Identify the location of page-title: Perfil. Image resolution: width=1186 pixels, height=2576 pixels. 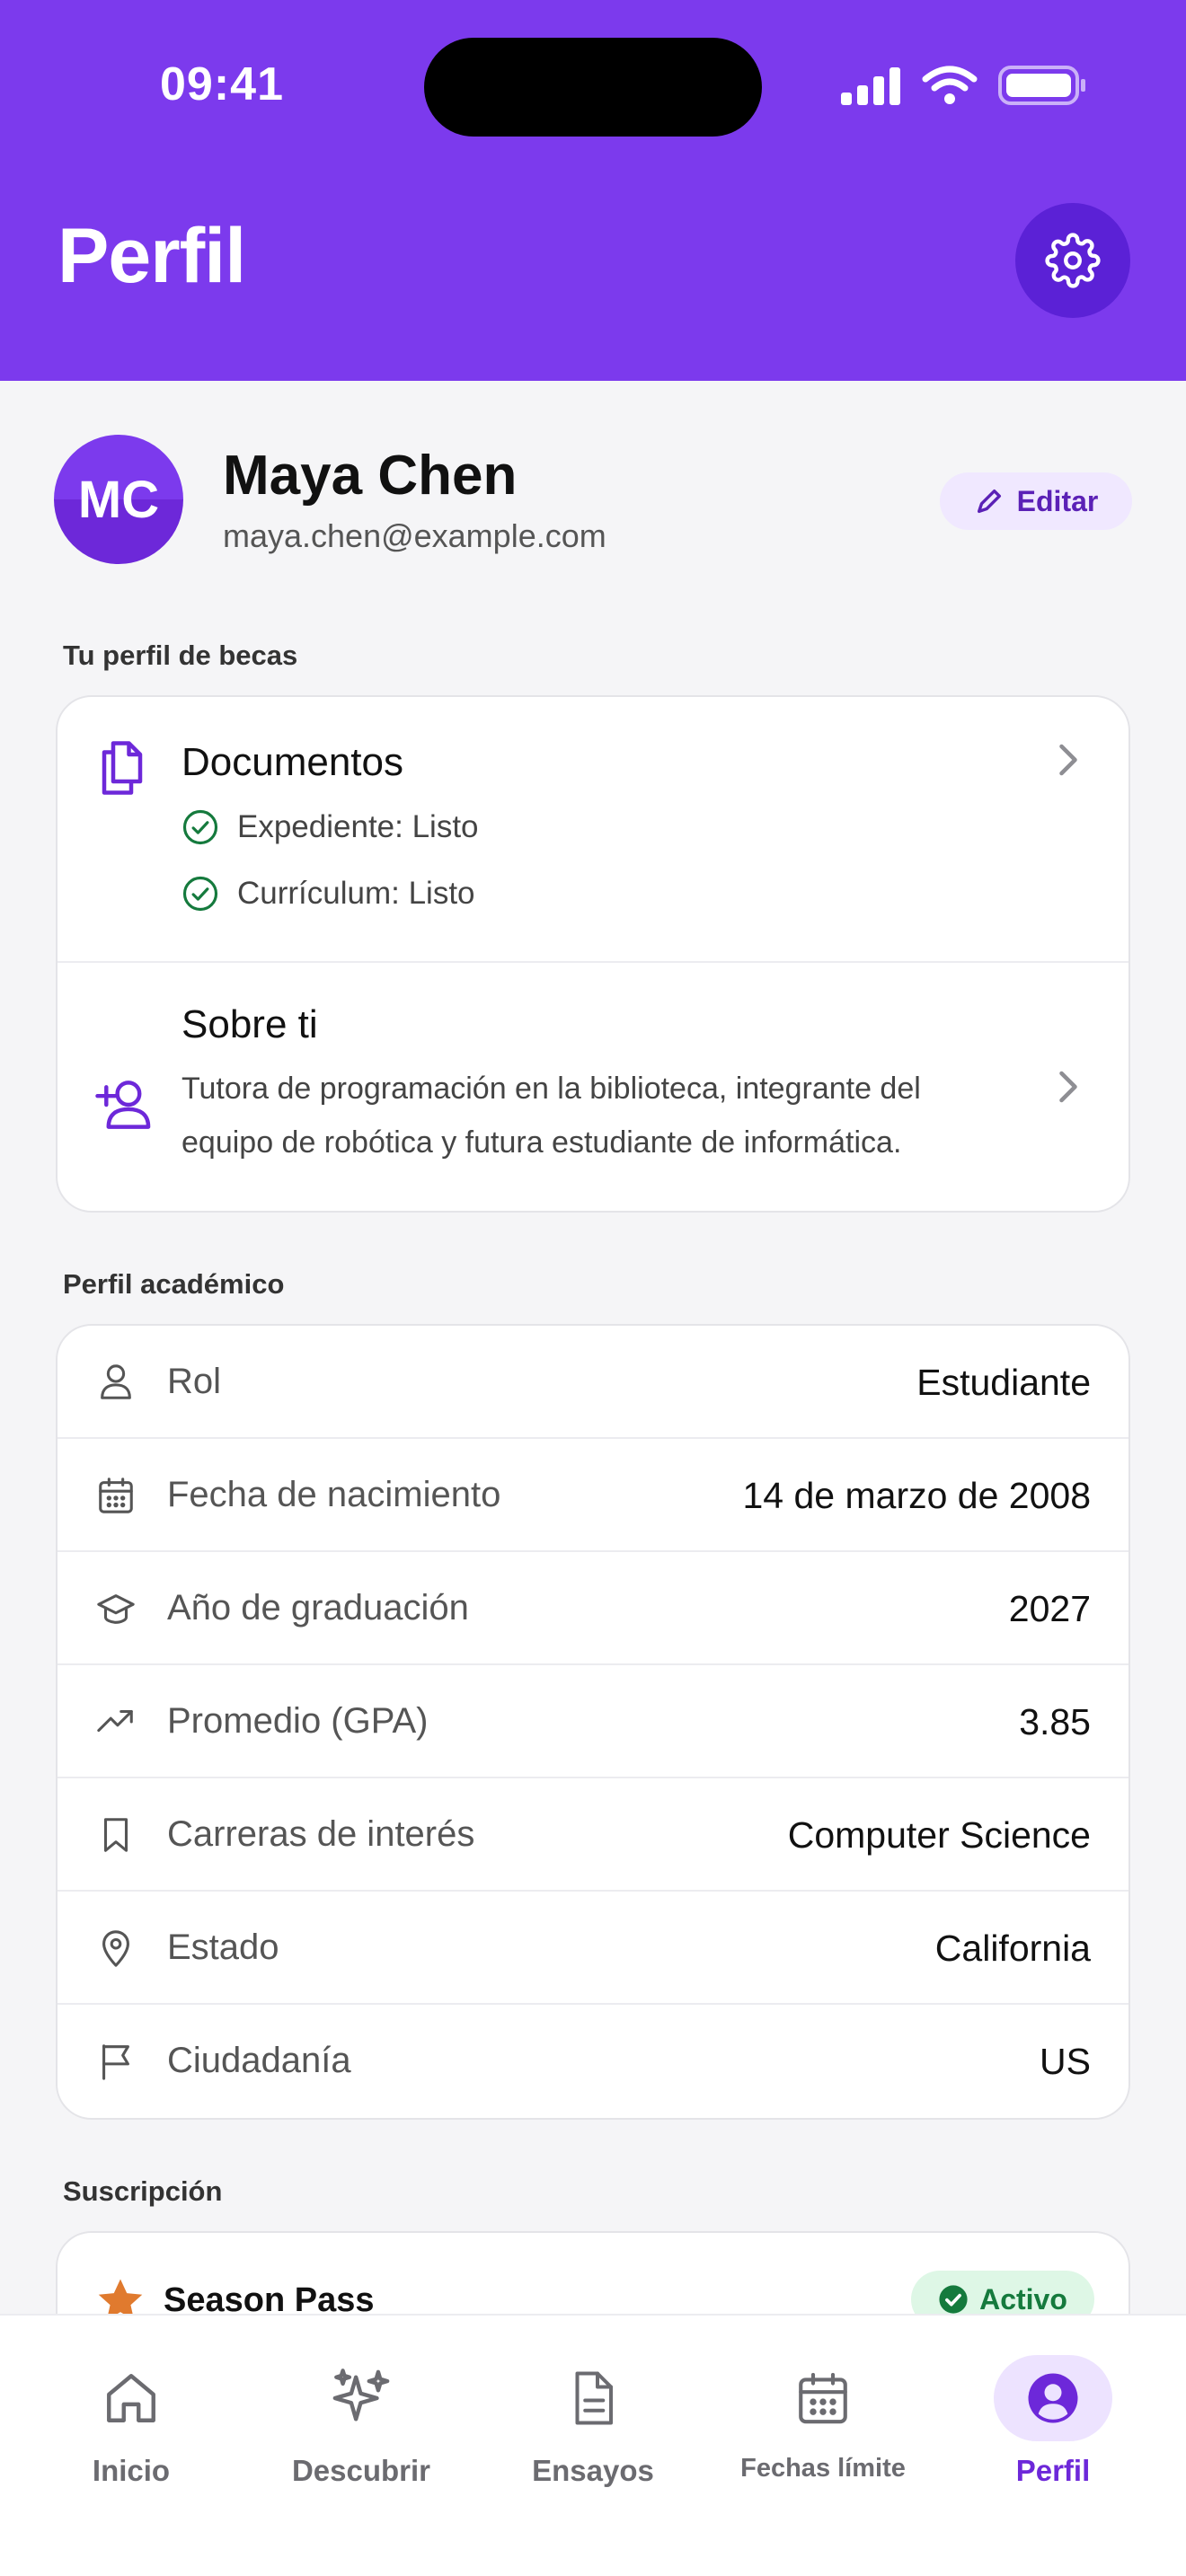
(152, 256).